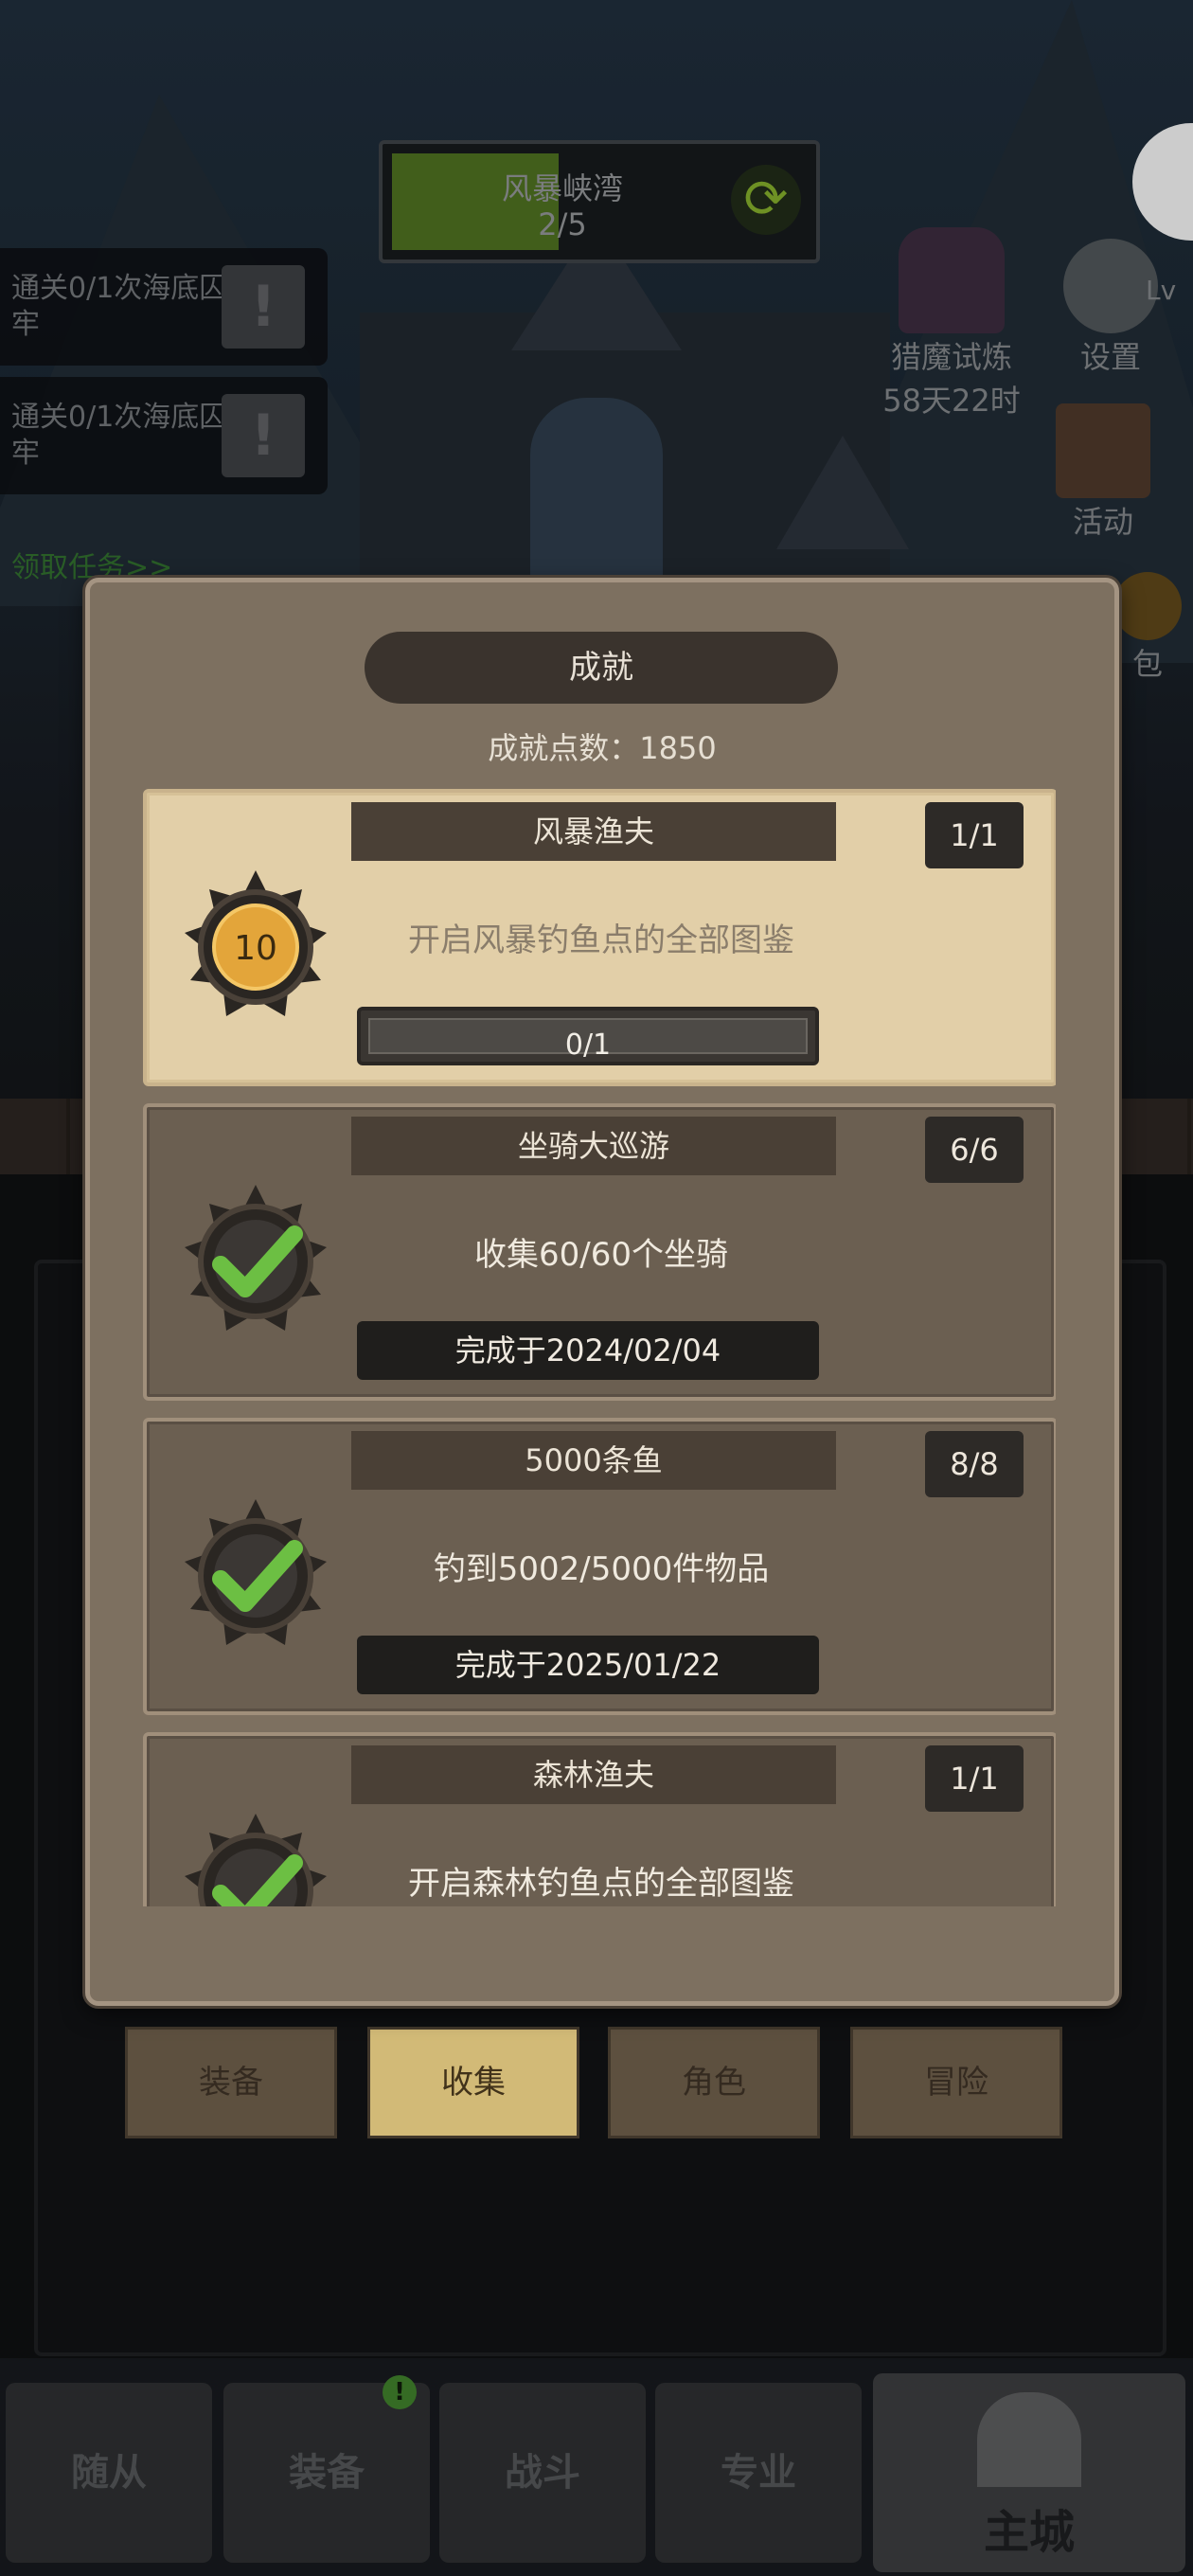 The width and height of the screenshot is (1193, 2576). Describe the element at coordinates (599, 1819) in the screenshot. I see `achievement-card: 森林渔夫 1/1 开启森林钓鱼点的全部图鉴` at that location.